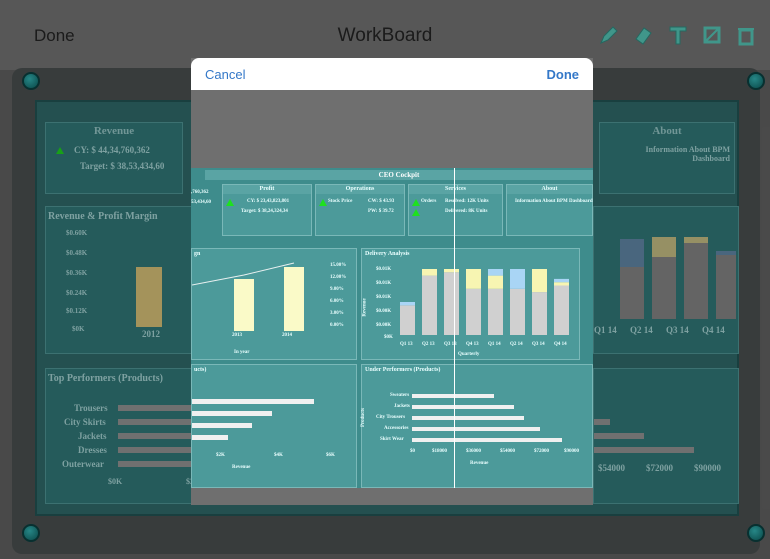 This screenshot has width=770, height=559. Describe the element at coordinates (428, 344) in the screenshot. I see `delivery-quarter-label: Q2 13` at that location.